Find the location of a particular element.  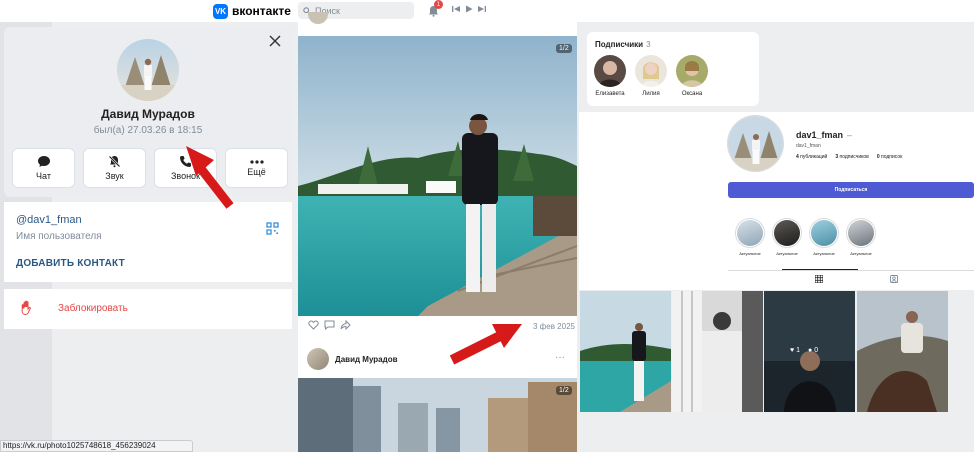

more-button: Ещё is located at coordinates (256, 168).